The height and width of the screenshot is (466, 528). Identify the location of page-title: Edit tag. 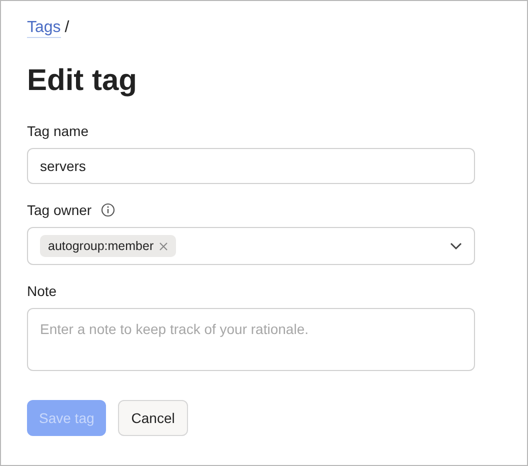
(82, 81).